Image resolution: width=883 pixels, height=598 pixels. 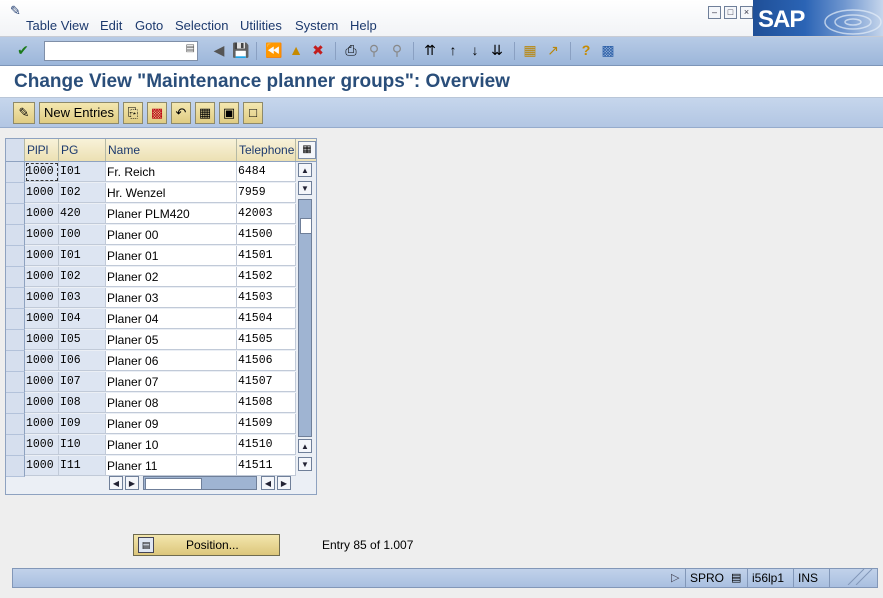 What do you see at coordinates (266, 361) in the screenshot?
I see `cell-telephone: 41506` at bounding box center [266, 361].